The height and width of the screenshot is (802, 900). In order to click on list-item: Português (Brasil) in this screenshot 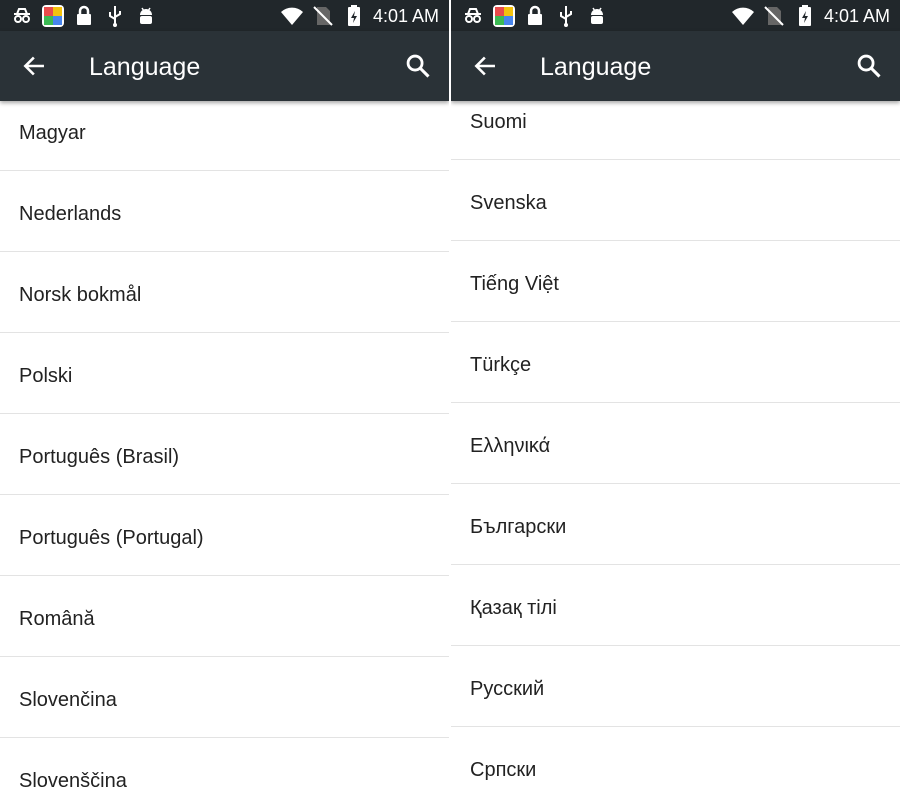, I will do `click(224, 454)`.